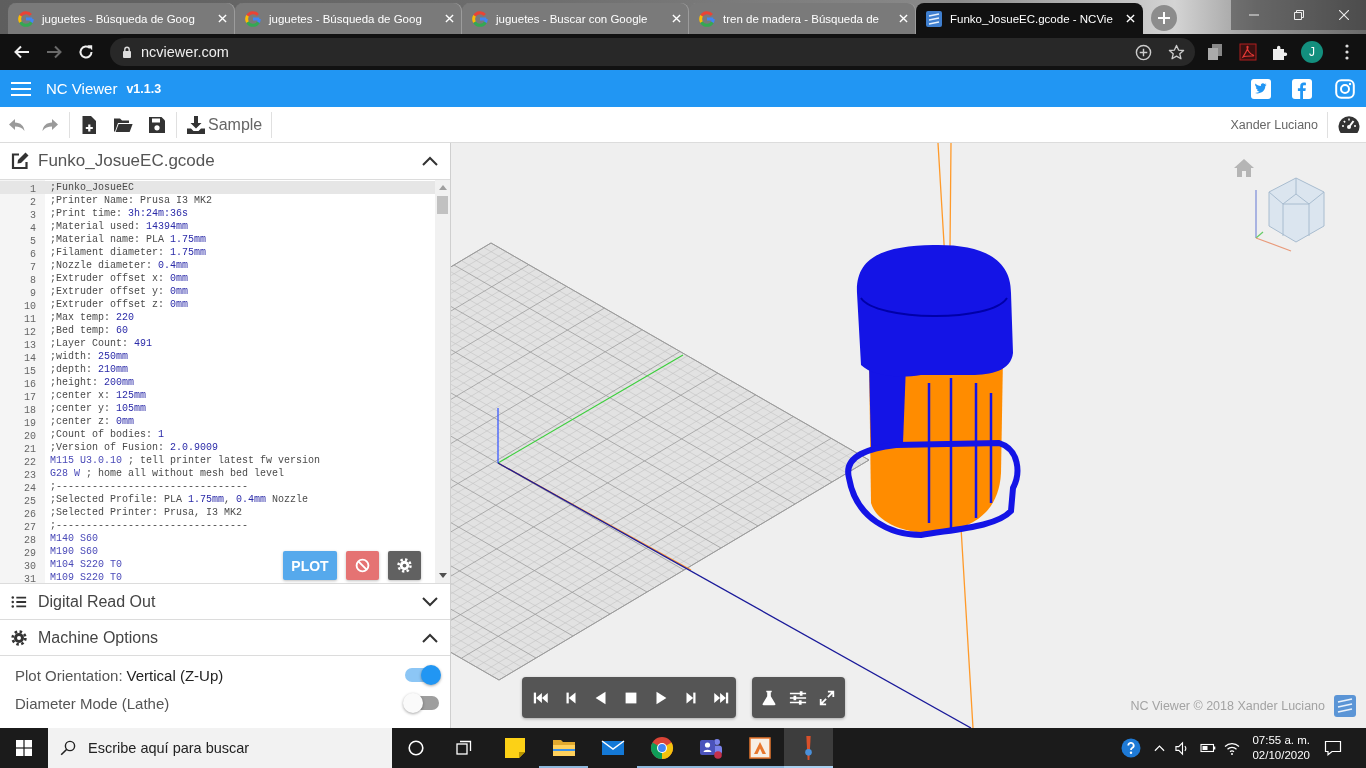 The width and height of the screenshot is (1366, 768). Describe the element at coordinates (20, 161) in the screenshot. I see `edit-icon` at that location.